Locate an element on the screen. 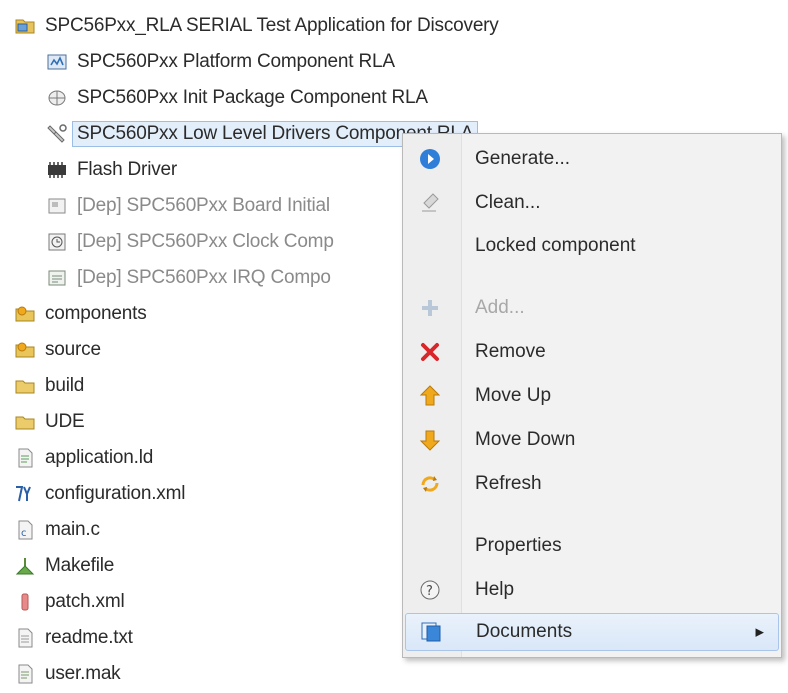  tree-item-label: UDE is located at coordinates (65, 421).